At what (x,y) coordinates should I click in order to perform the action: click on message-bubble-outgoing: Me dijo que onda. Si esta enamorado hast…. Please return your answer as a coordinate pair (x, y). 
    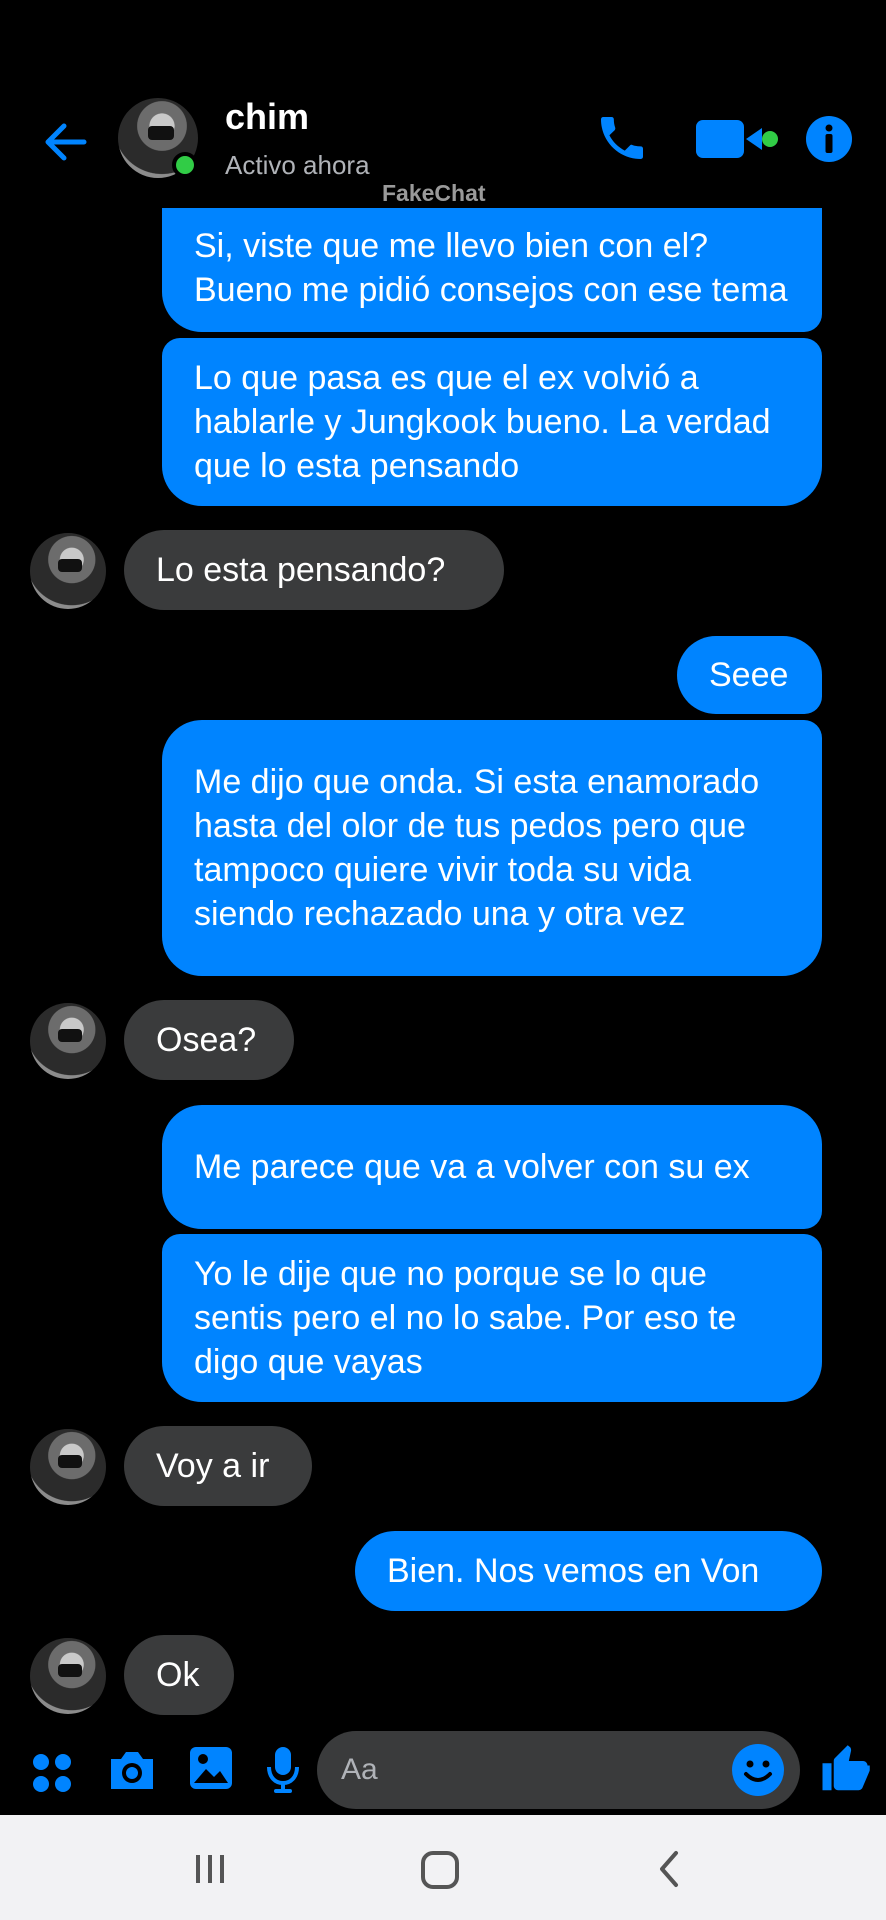
    Looking at the image, I should click on (492, 848).